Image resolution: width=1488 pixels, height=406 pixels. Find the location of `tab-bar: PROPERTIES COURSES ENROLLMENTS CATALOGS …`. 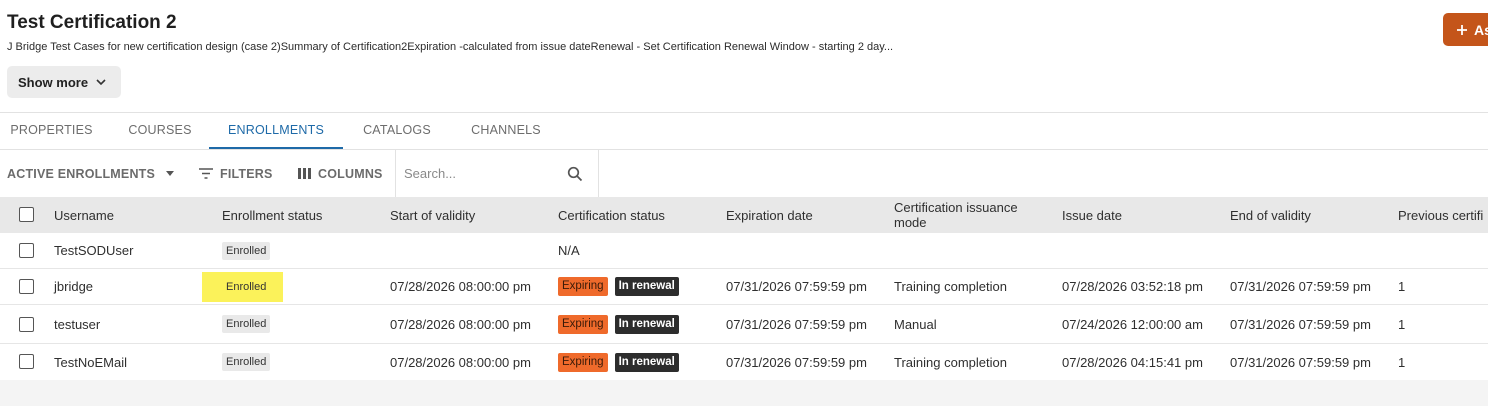

tab-bar: PROPERTIES COURSES ENROLLMENTS CATALOGS … is located at coordinates (744, 131).